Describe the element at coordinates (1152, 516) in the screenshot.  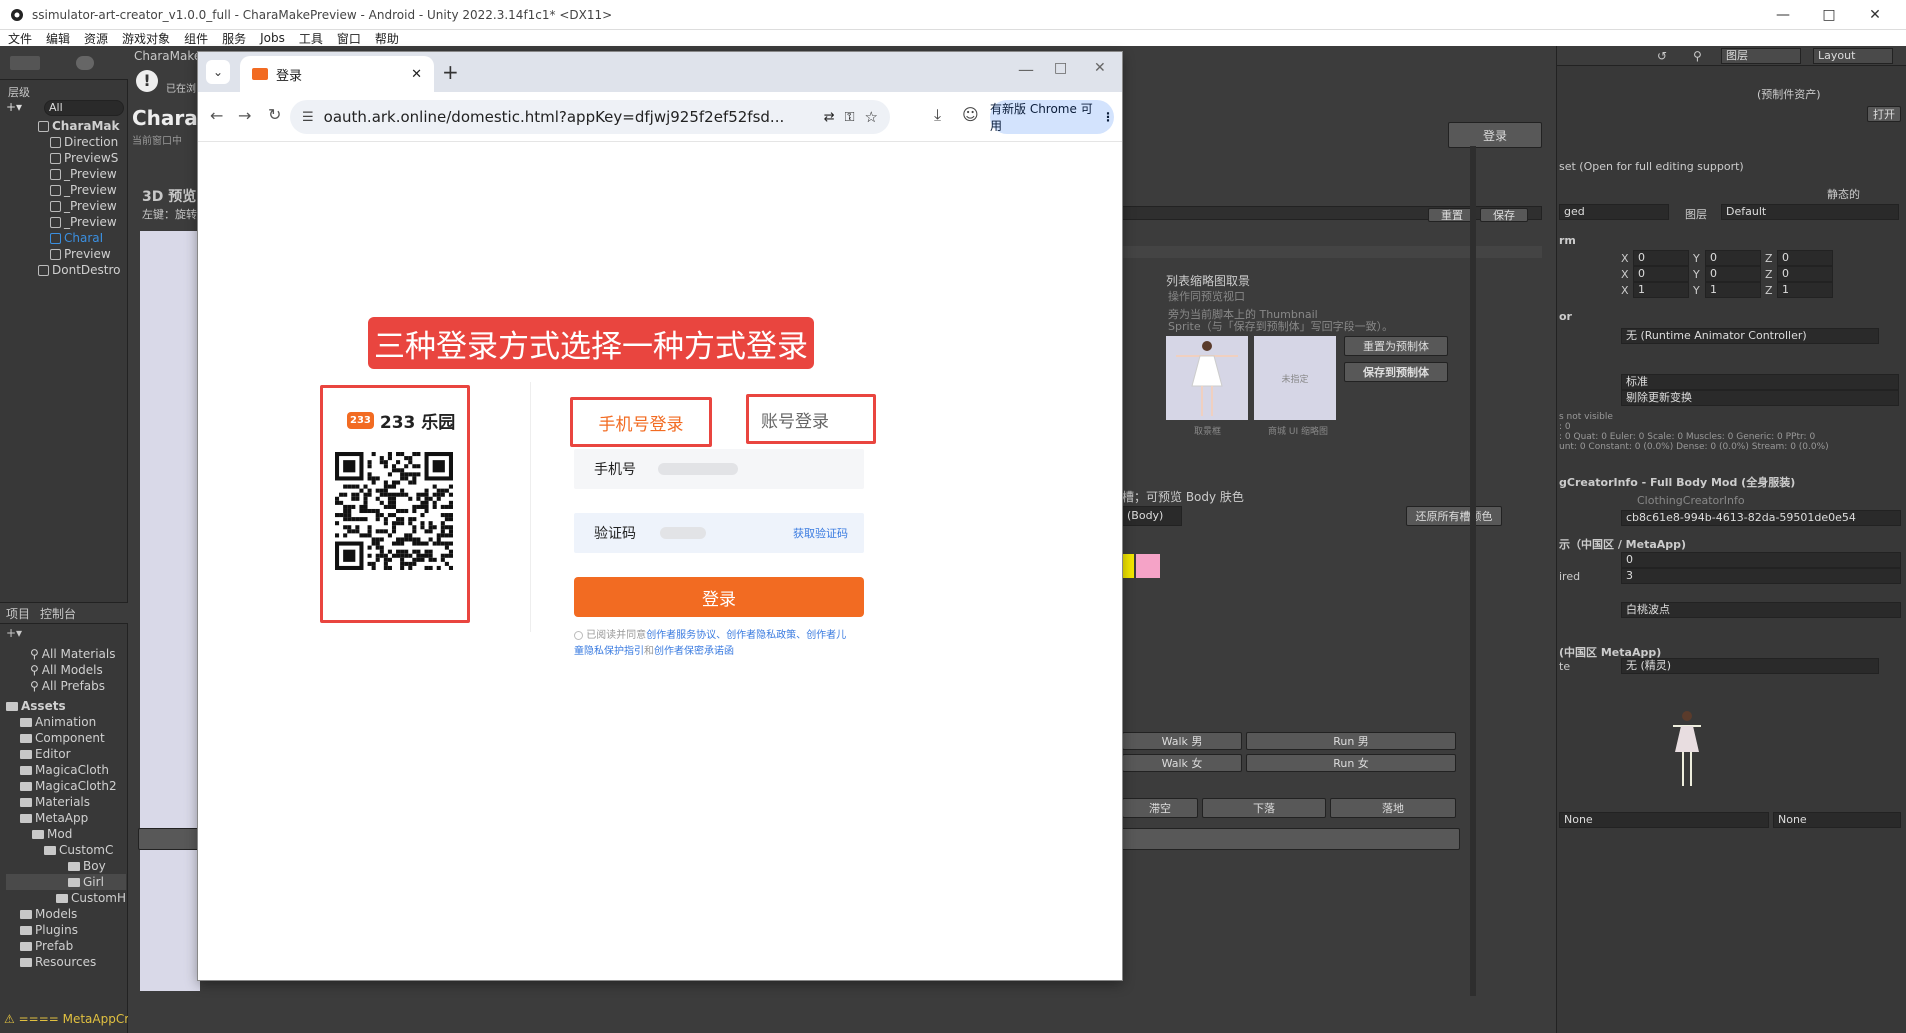
I see `body-field: (Body)` at that location.